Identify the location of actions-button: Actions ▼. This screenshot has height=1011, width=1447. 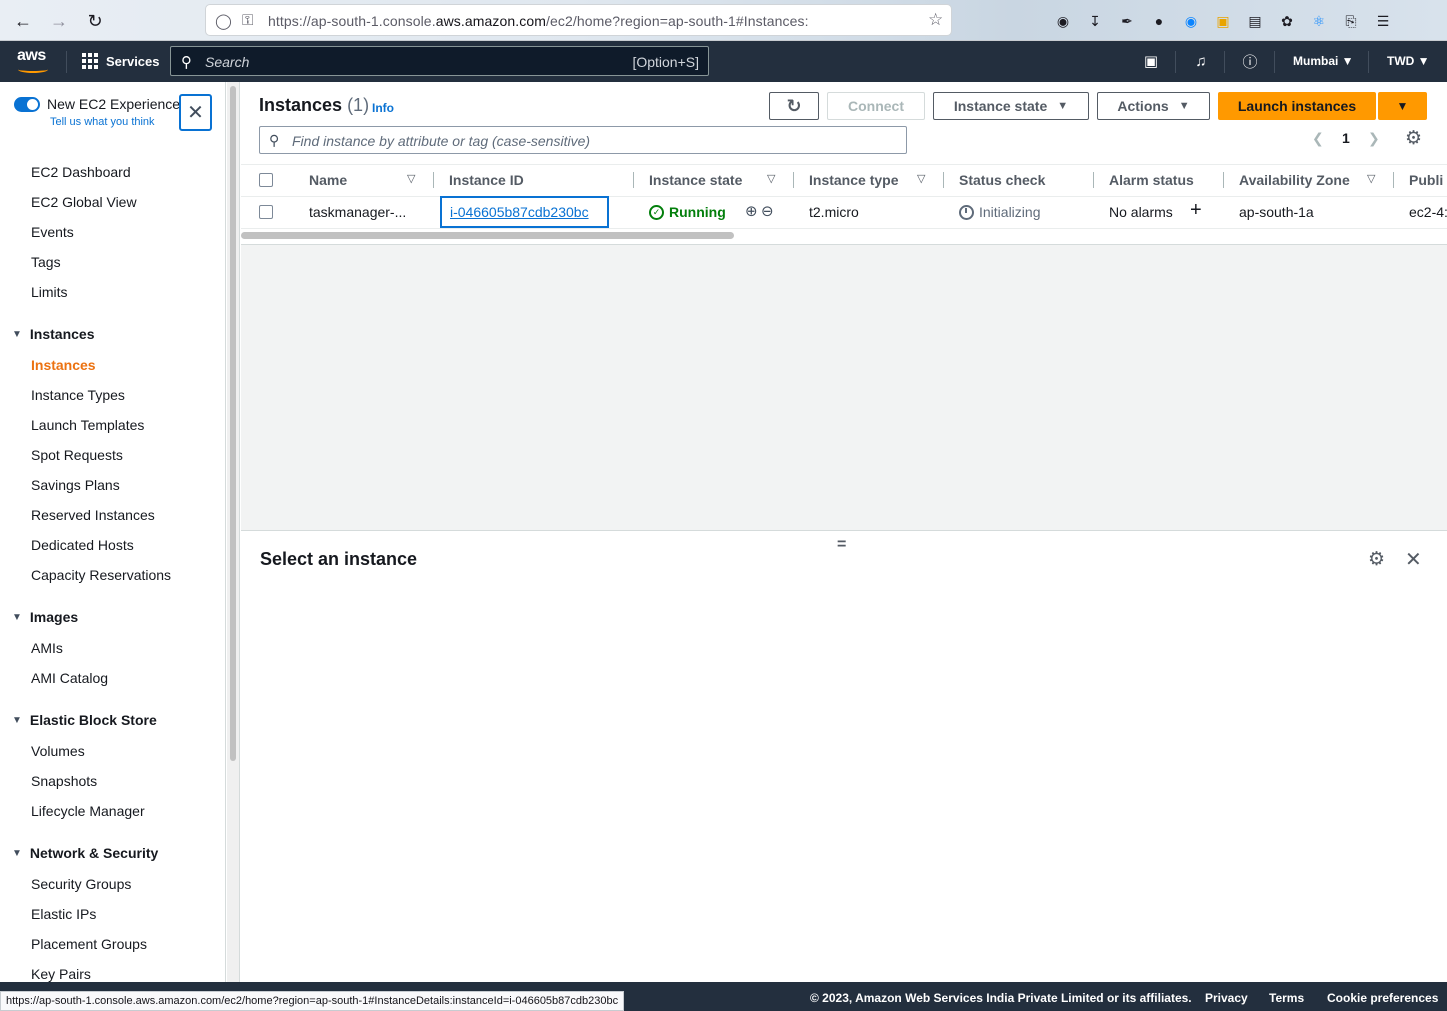
(1153, 106).